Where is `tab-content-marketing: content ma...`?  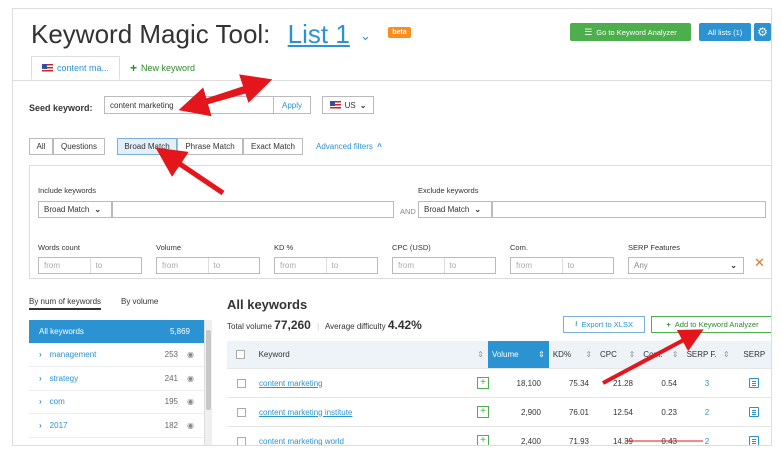 tab-content-marketing: content ma... is located at coordinates (76, 68).